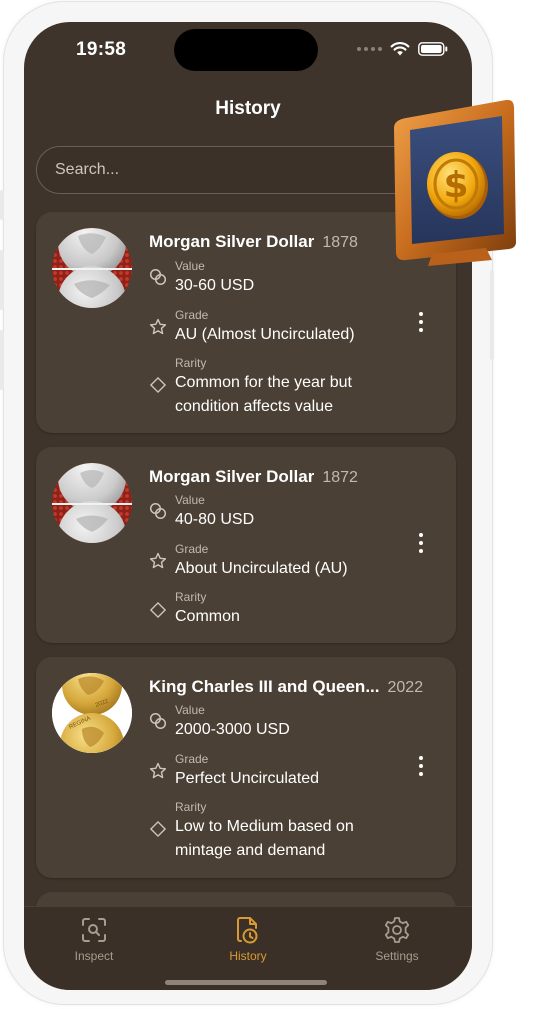 This screenshot has height=1009, width=540. What do you see at coordinates (246, 982) in the screenshot?
I see `home-indicator` at bounding box center [246, 982].